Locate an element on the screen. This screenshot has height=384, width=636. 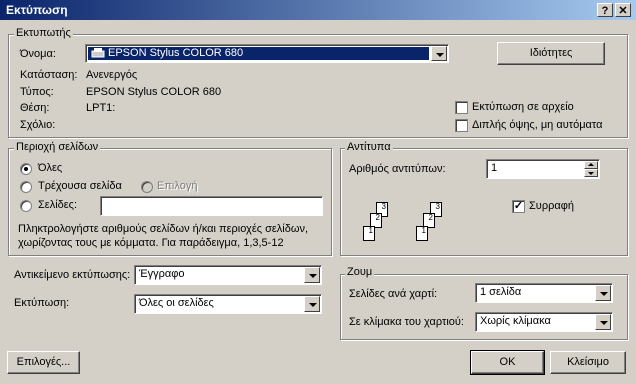
copies-legend: Αντίτυπα is located at coordinates (369, 147).